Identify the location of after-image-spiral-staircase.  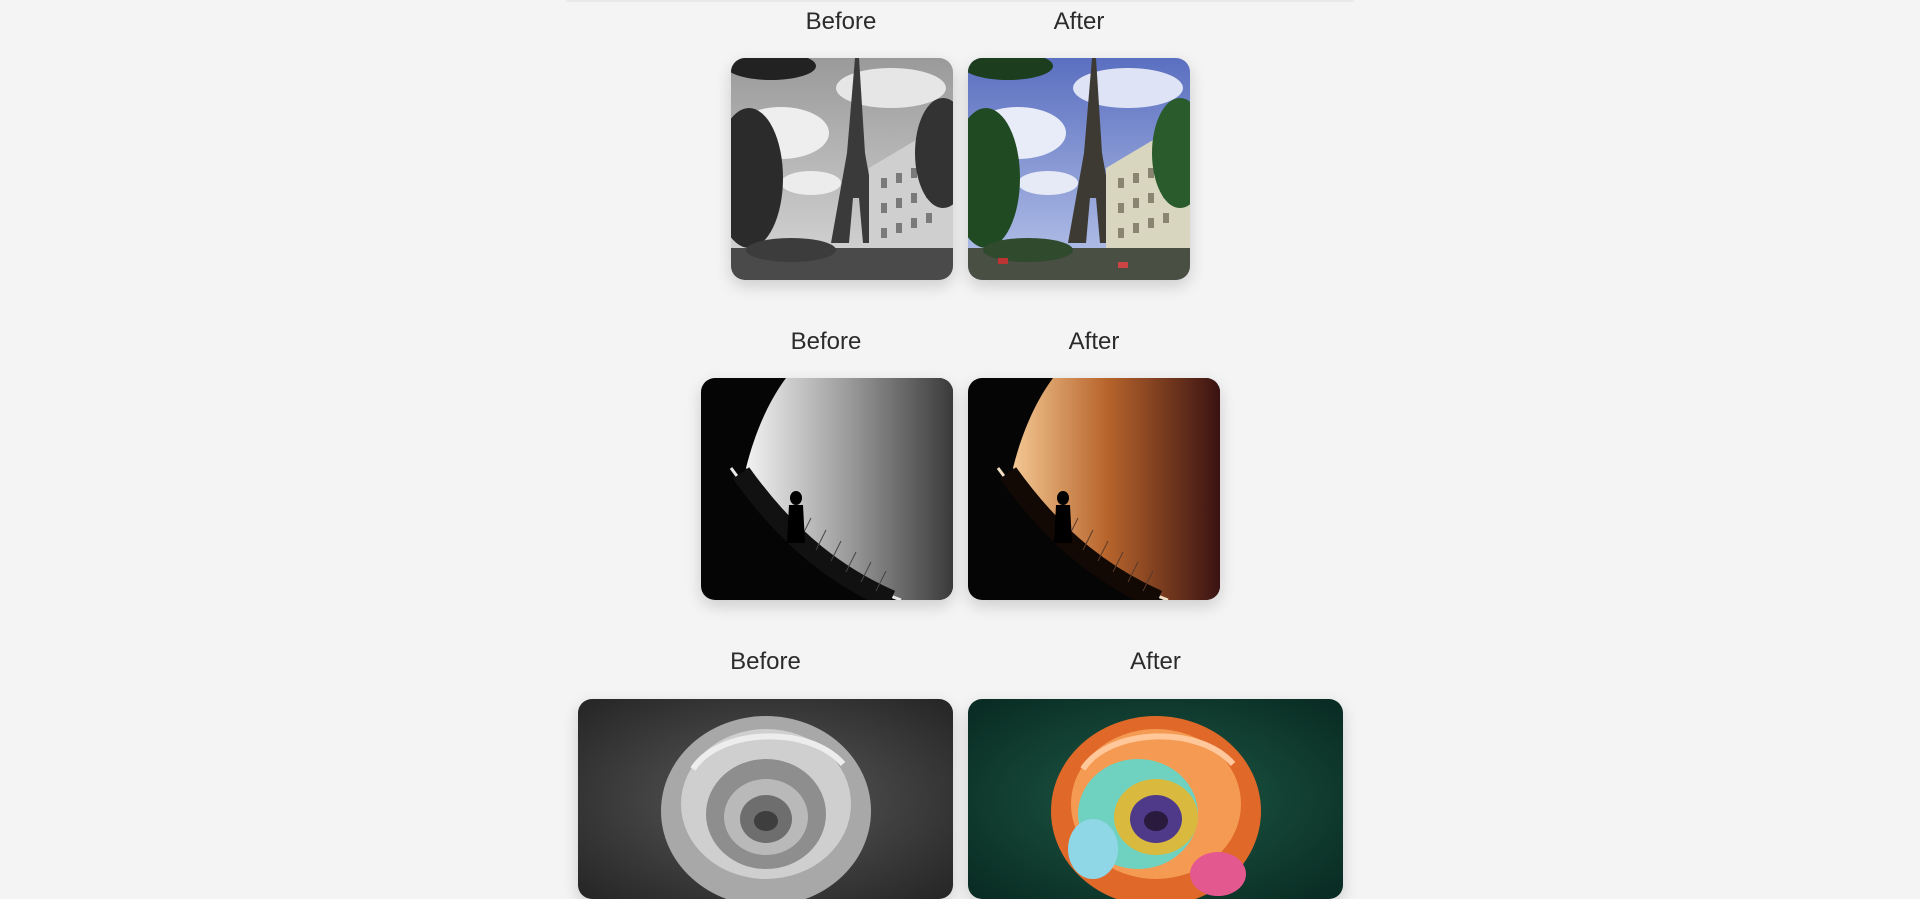
(1094, 489).